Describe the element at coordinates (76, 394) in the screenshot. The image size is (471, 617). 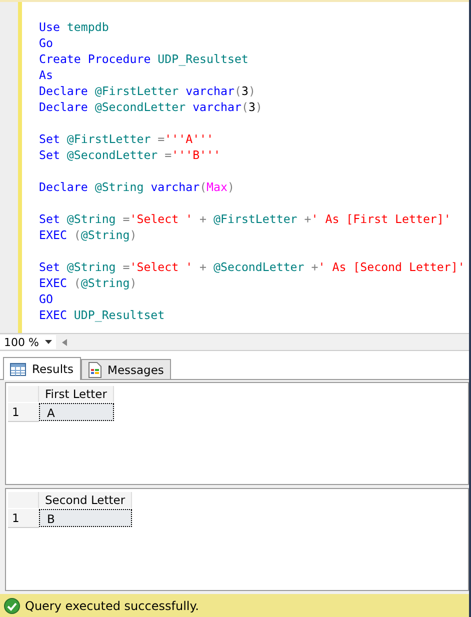
I see `column-header: First Letter` at that location.